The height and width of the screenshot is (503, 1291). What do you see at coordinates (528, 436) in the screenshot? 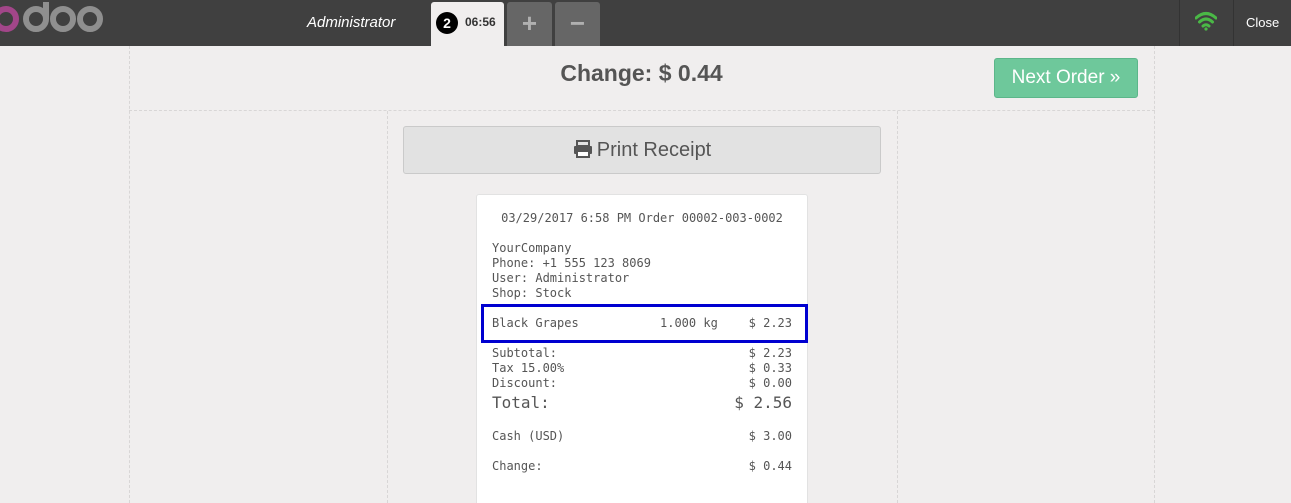
I see `cash-label: Cash (USD)` at bounding box center [528, 436].